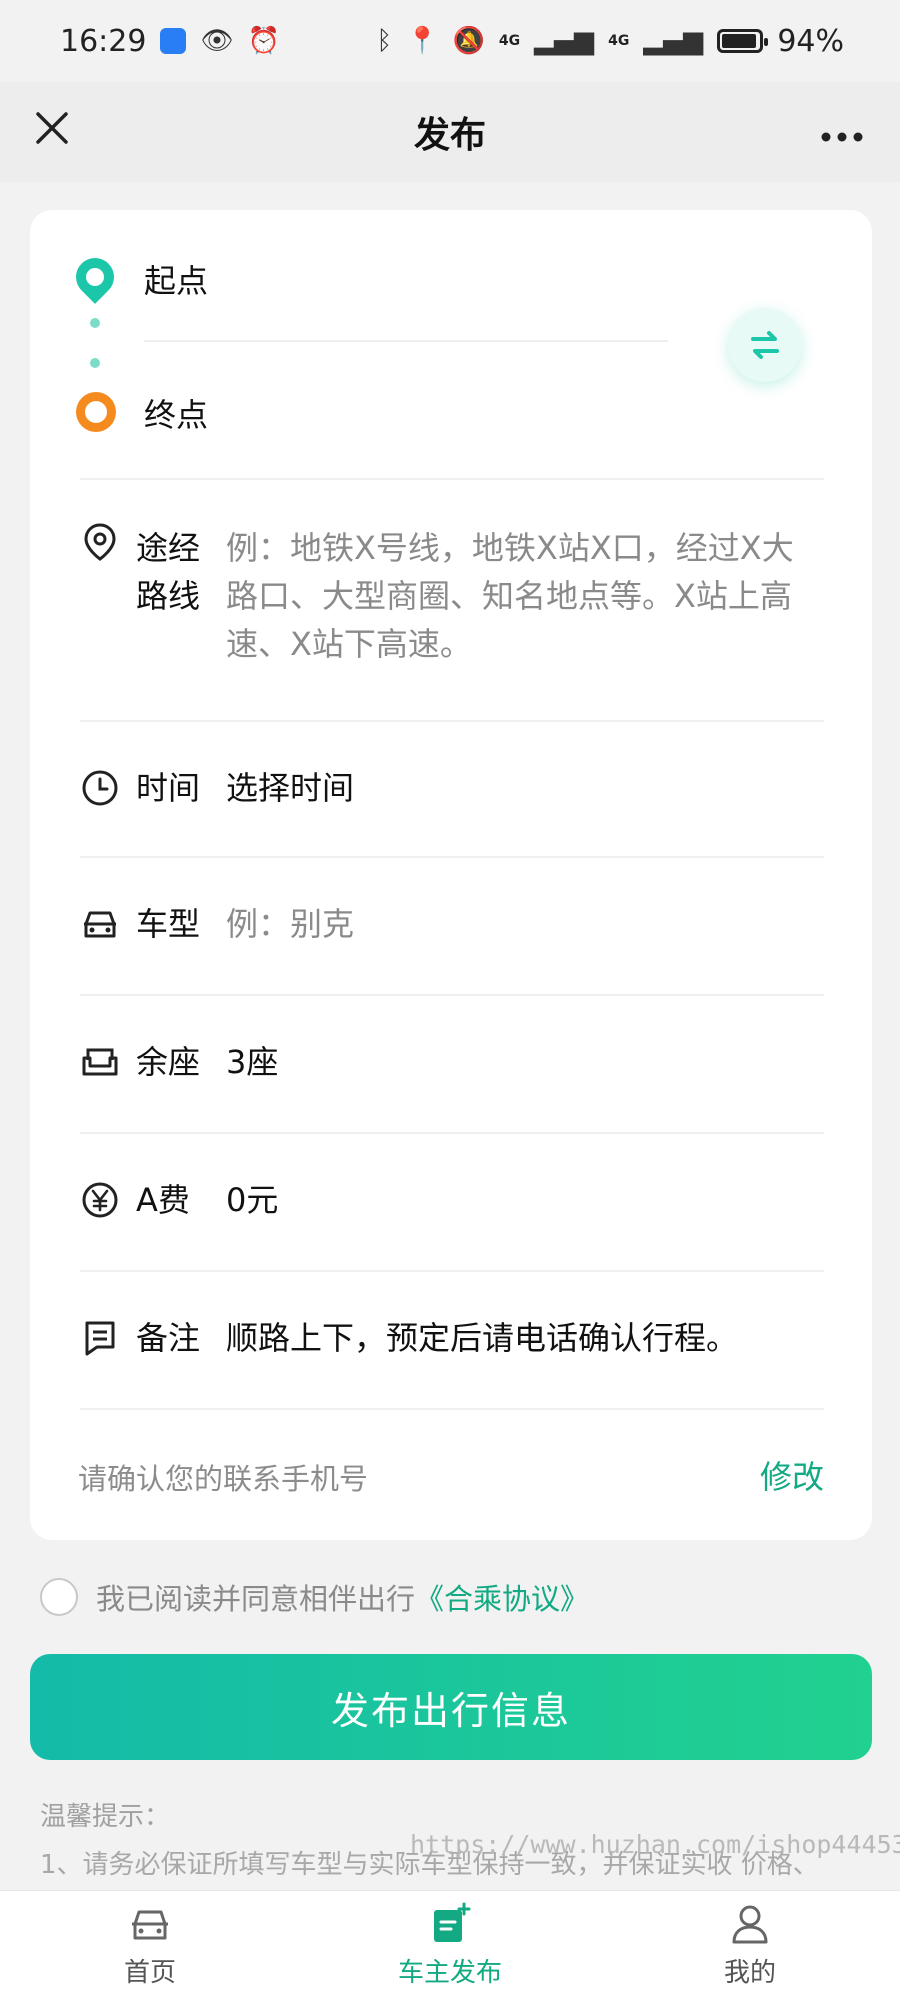  What do you see at coordinates (168, 1338) in the screenshot?
I see `note-label: 备注` at bounding box center [168, 1338].